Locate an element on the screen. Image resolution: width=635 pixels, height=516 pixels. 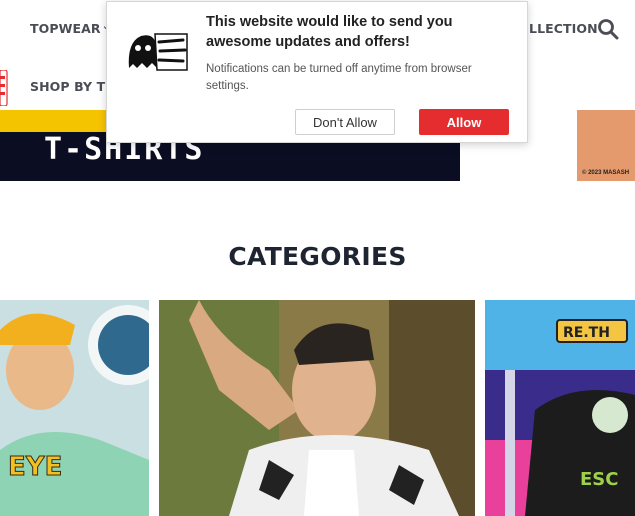
banner-copyright: © 2023 MASASH is located at coordinates (606, 173).